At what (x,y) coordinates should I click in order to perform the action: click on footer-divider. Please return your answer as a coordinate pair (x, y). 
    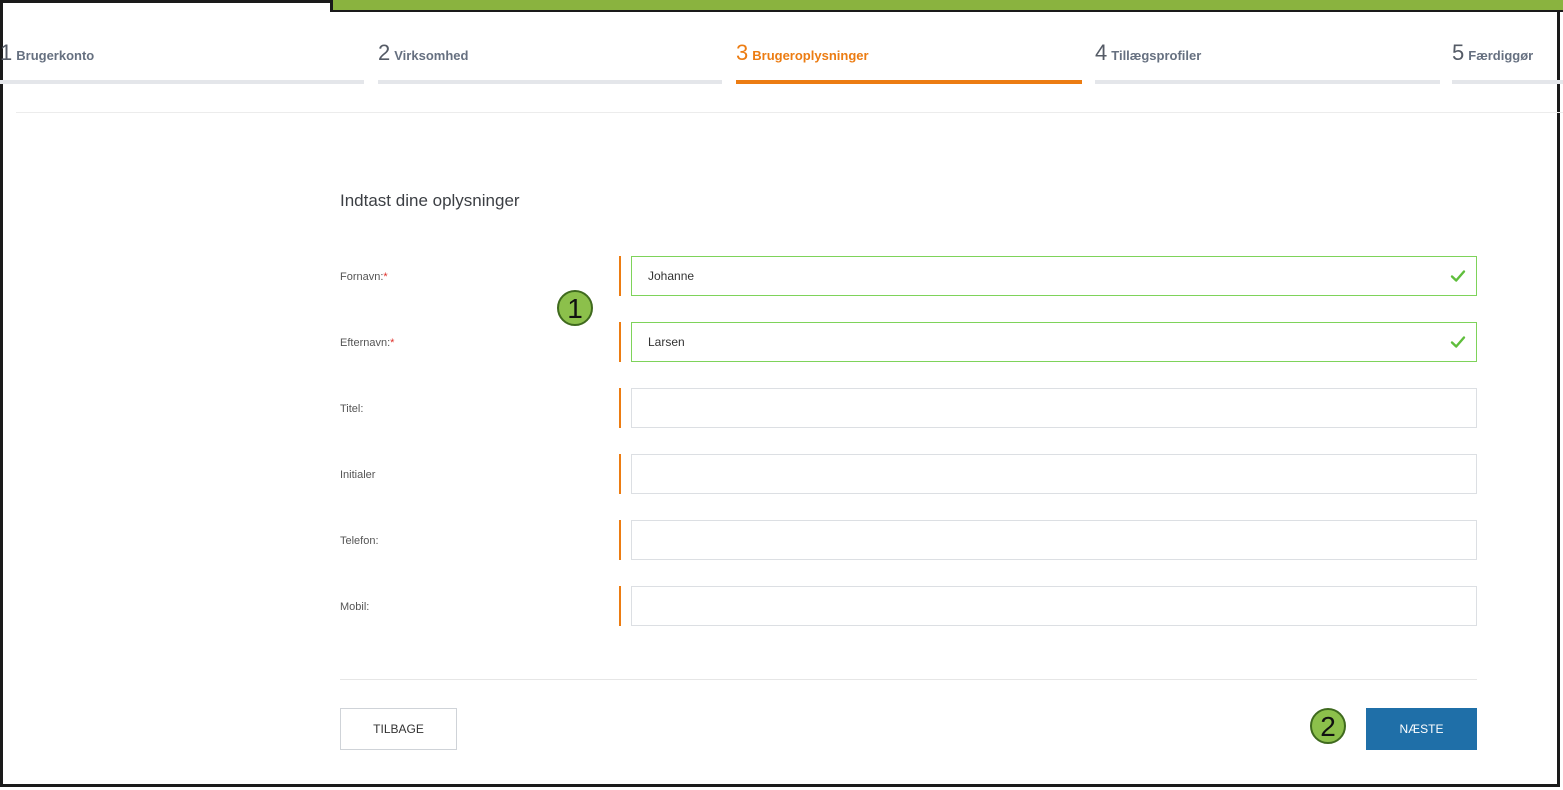
    Looking at the image, I should click on (908, 679).